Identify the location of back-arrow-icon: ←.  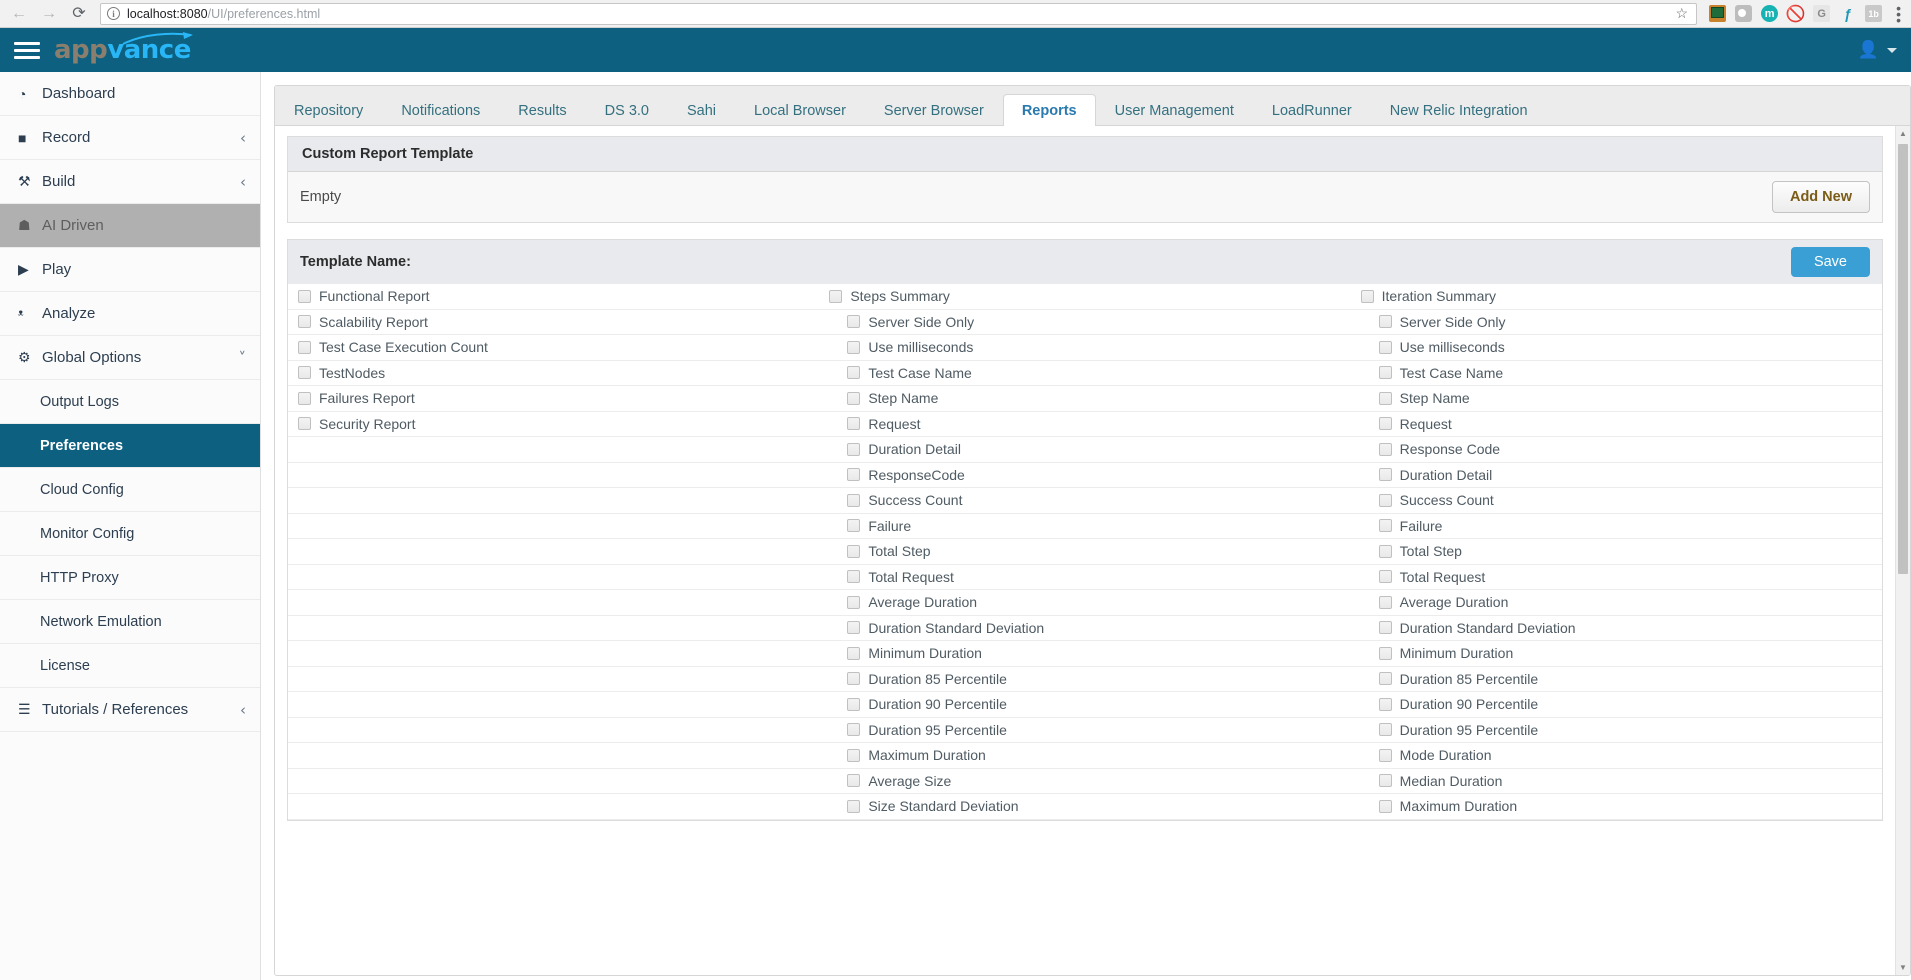
(19, 14).